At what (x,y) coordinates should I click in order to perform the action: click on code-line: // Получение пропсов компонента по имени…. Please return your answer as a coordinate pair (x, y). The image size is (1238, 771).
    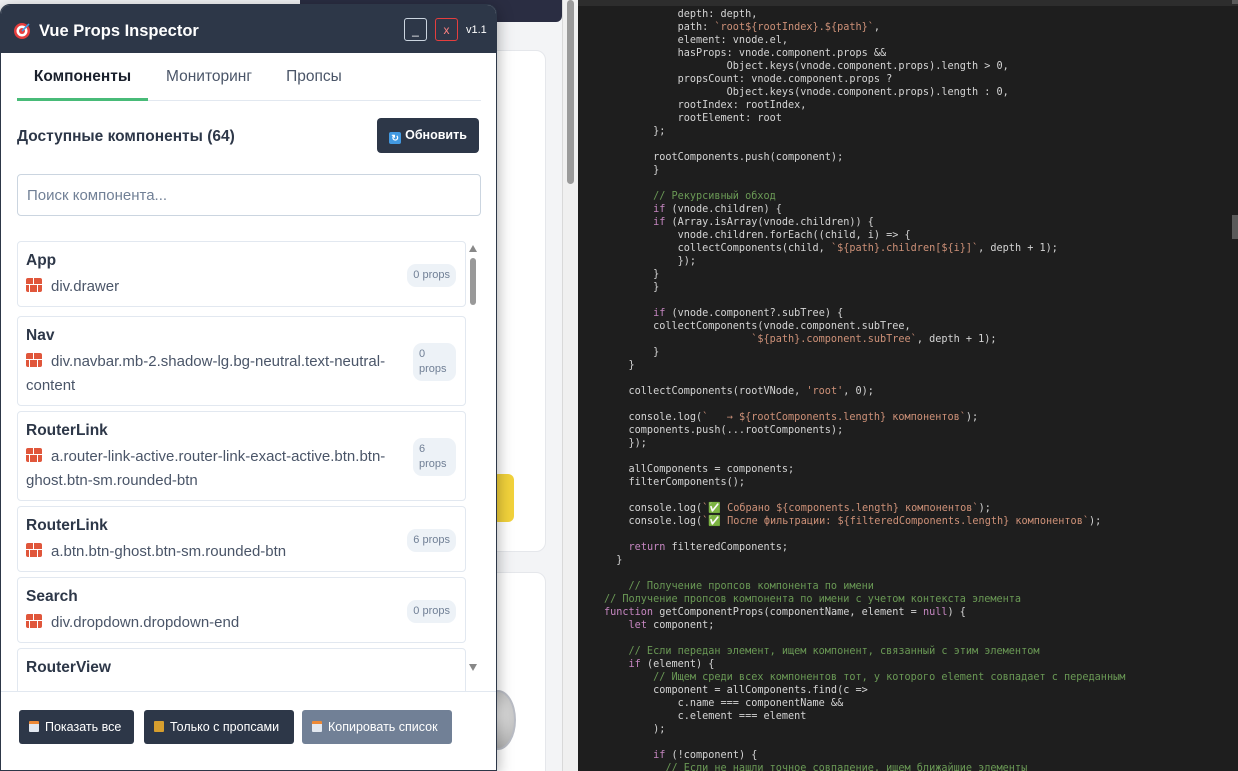
    Looking at the image, I should click on (813, 599).